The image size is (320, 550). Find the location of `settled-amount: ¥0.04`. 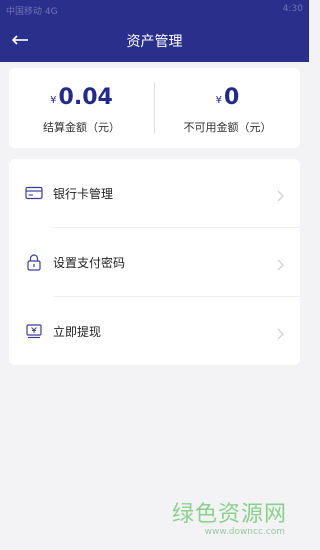

settled-amount: ¥0.04 is located at coordinates (81, 99).